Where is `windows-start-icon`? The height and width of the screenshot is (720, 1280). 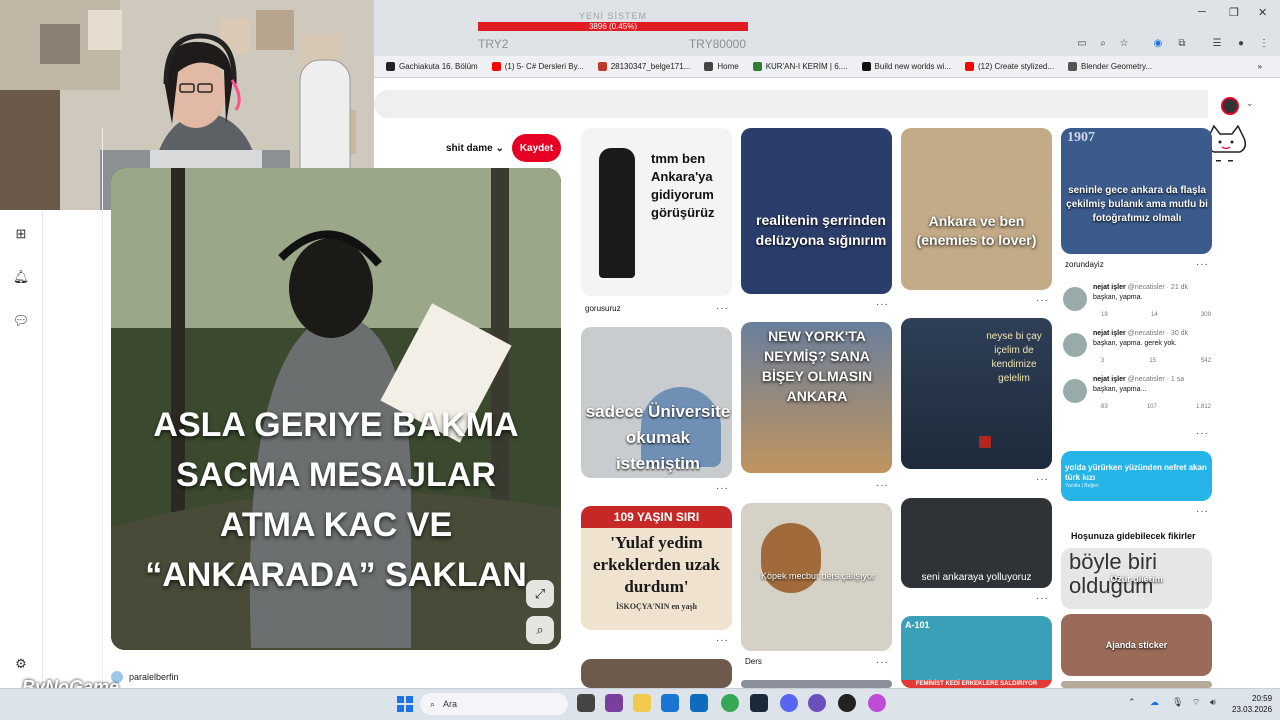 windows-start-icon is located at coordinates (405, 704).